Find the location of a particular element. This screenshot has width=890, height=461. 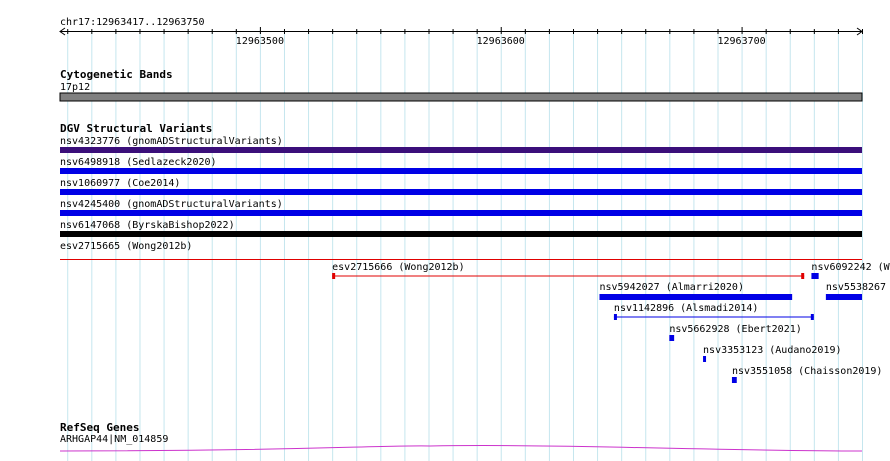

dgv-variant-label: nsv4323776 (gnomADStructuralVariants) is located at coordinates (171, 141).